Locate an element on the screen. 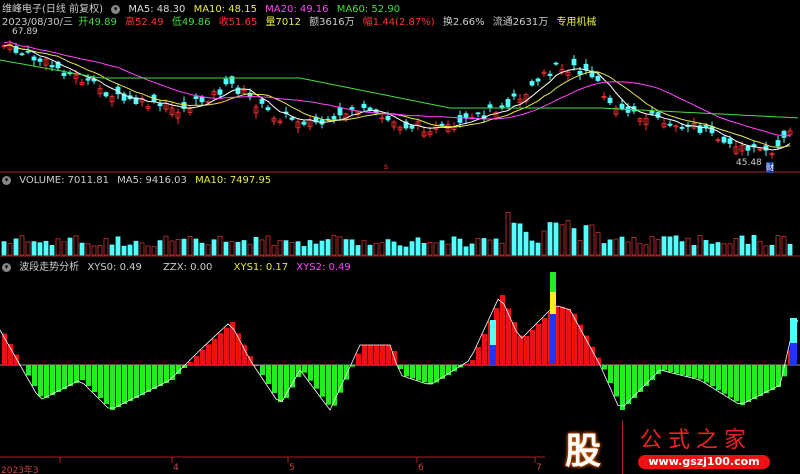  volume-value: VOLUME: 7011.81 is located at coordinates (64, 180).